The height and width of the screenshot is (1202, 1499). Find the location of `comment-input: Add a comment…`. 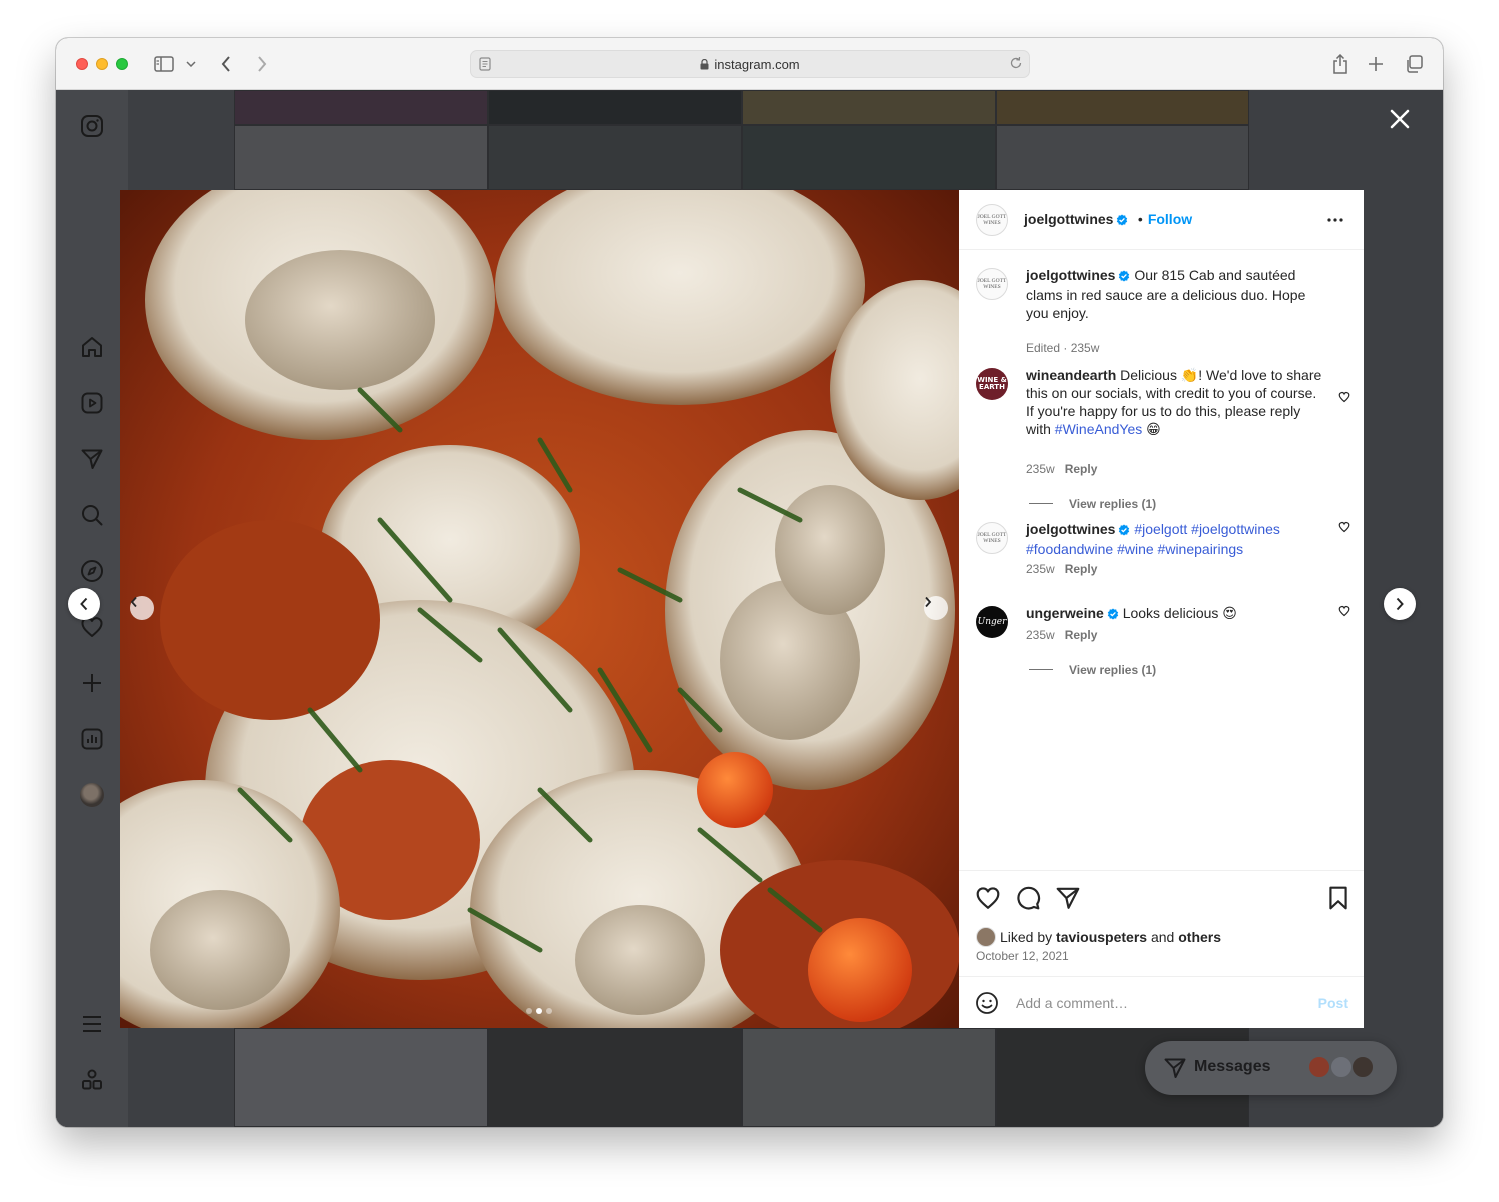

comment-input: Add a comment… is located at coordinates (1072, 1003).